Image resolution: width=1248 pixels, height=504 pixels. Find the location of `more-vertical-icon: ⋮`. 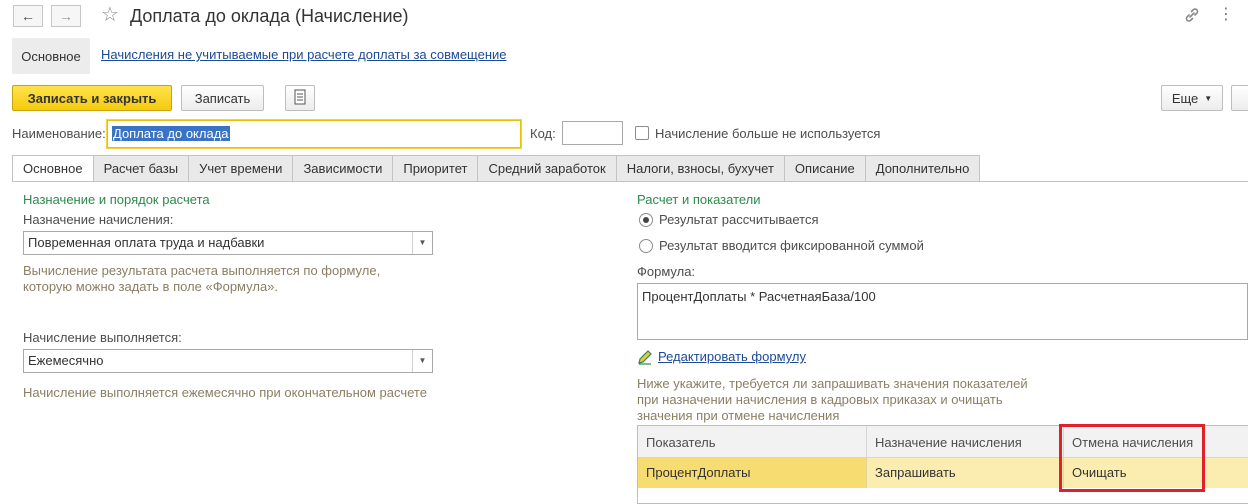

more-vertical-icon: ⋮ is located at coordinates (1226, 15).